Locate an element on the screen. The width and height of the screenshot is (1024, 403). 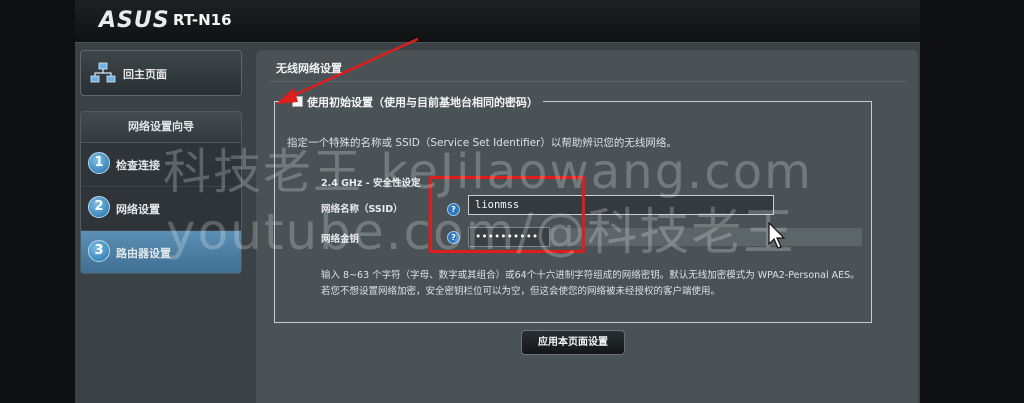
brand-logo: ASUS is located at coordinates (134, 20).